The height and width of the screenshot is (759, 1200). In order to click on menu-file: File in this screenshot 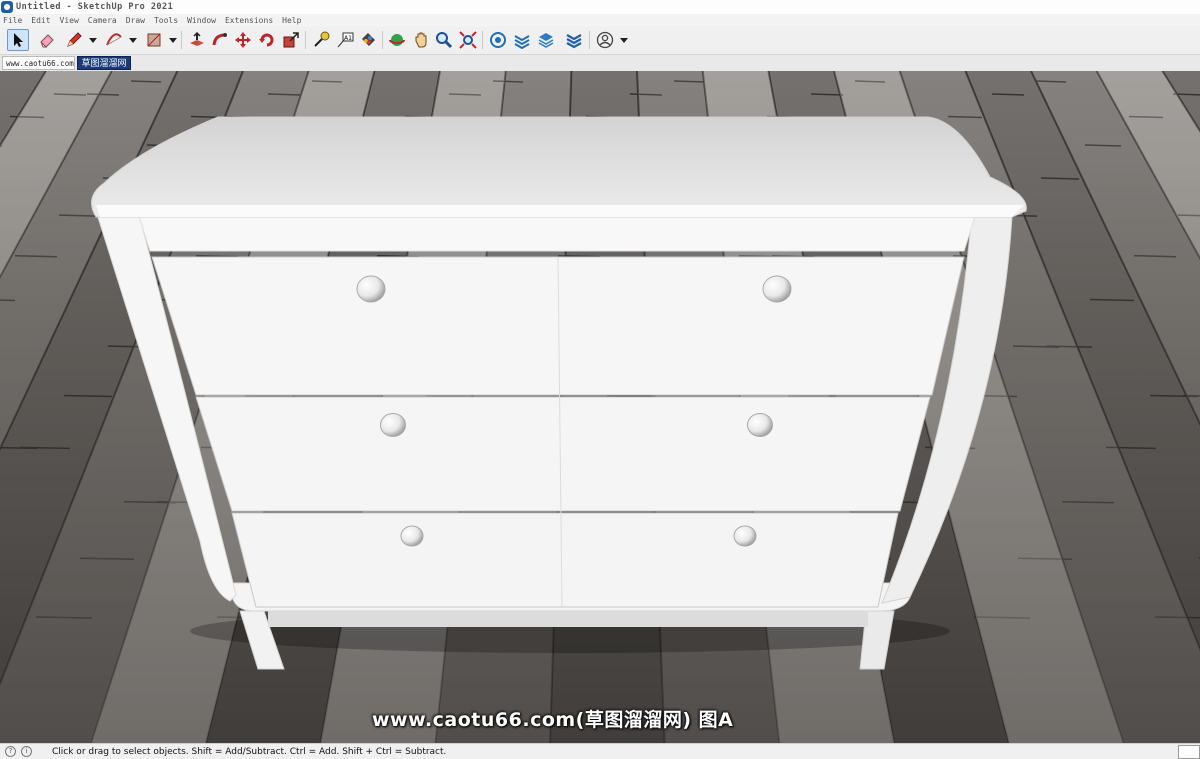, I will do `click(12, 20)`.